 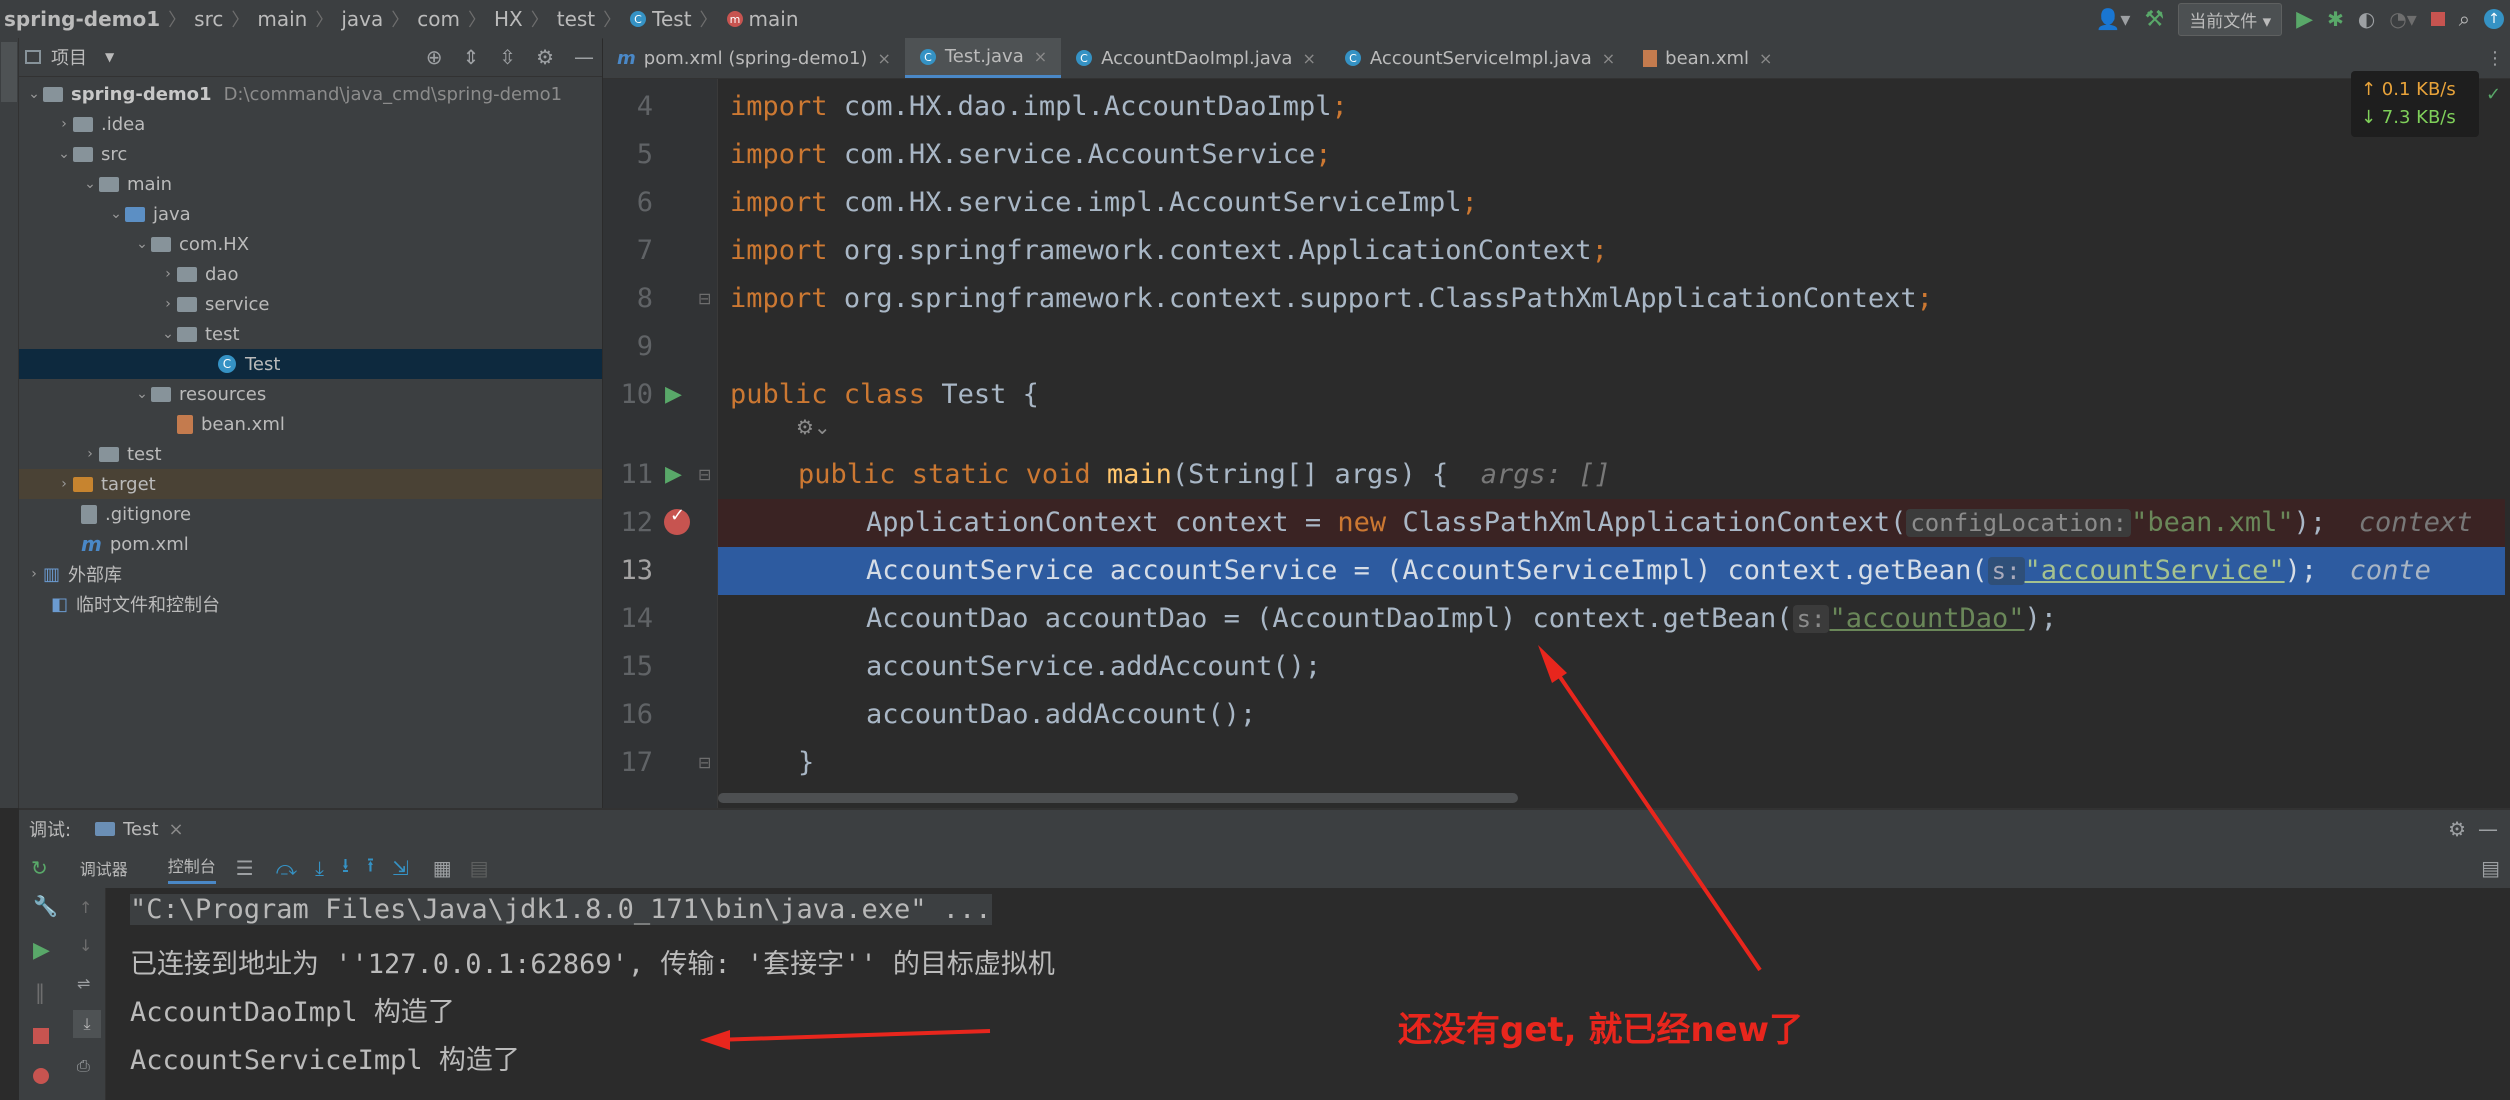 I want to click on annotation-arrow-up, so click(x=1652, y=812).